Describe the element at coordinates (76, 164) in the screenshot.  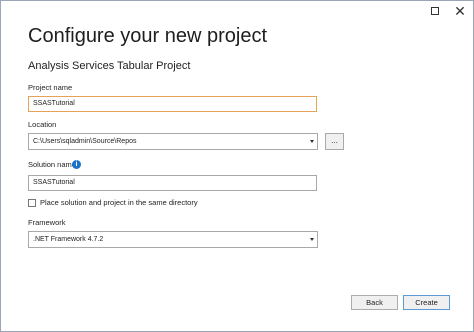
I see `info-icon: i` at that location.